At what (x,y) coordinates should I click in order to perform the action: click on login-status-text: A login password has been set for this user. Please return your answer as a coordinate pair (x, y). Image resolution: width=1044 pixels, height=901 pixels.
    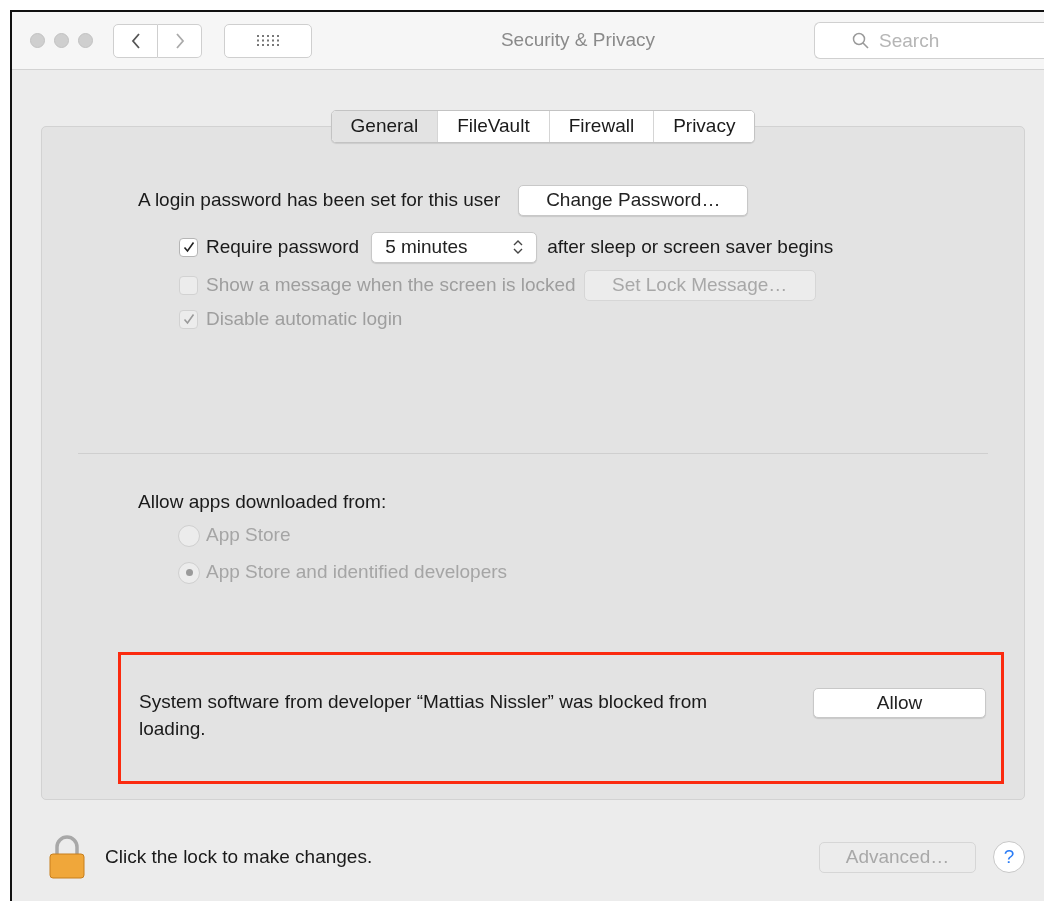
    Looking at the image, I should click on (319, 199).